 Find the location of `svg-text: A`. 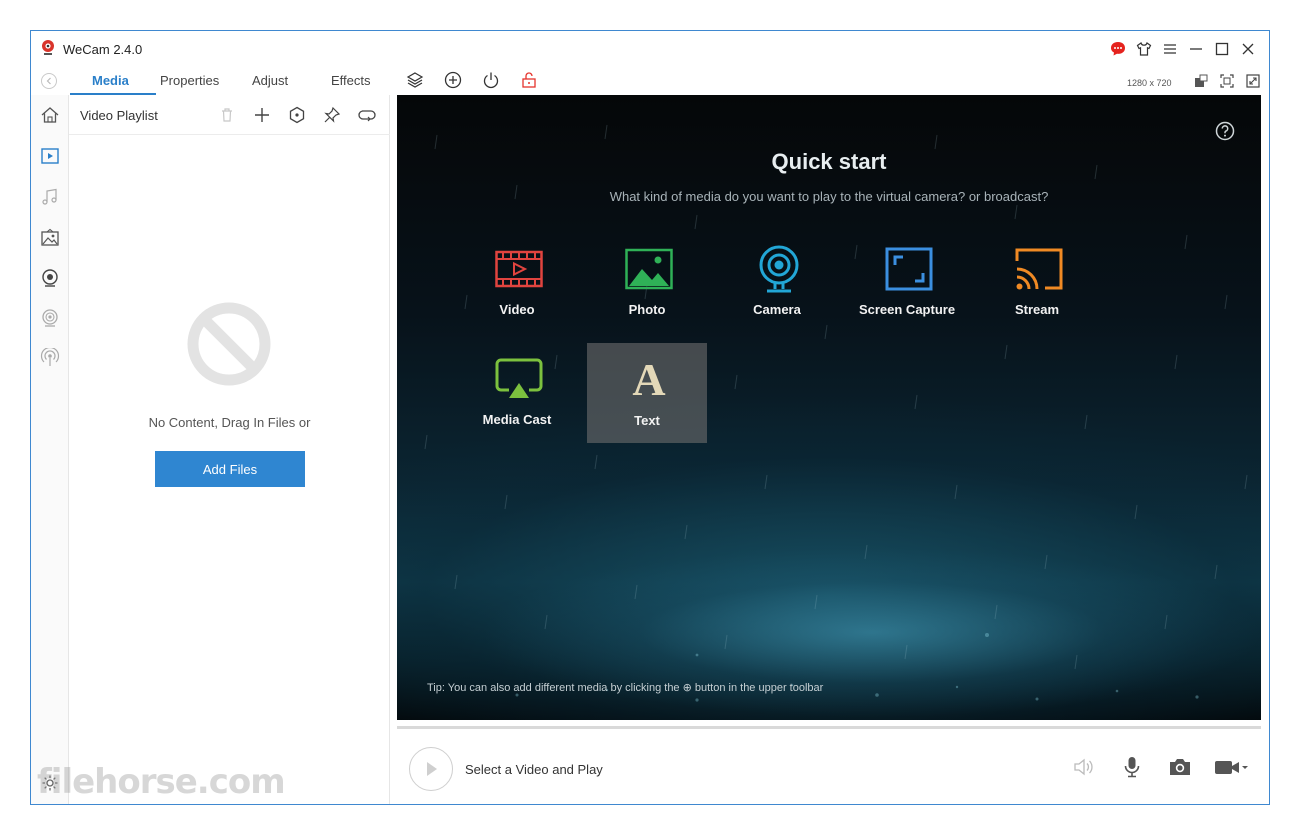

svg-text: A is located at coordinates (648, 377).